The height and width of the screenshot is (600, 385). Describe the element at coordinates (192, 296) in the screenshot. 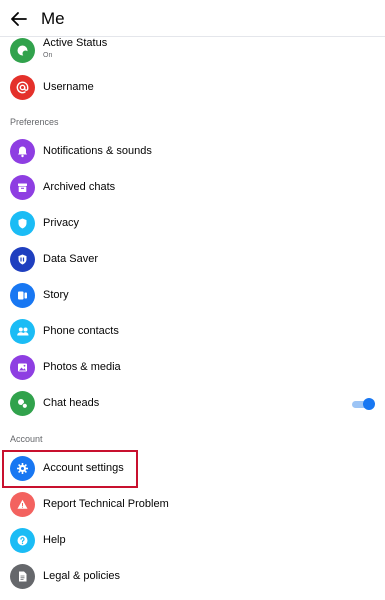

I see `settings-item-story: Story` at that location.